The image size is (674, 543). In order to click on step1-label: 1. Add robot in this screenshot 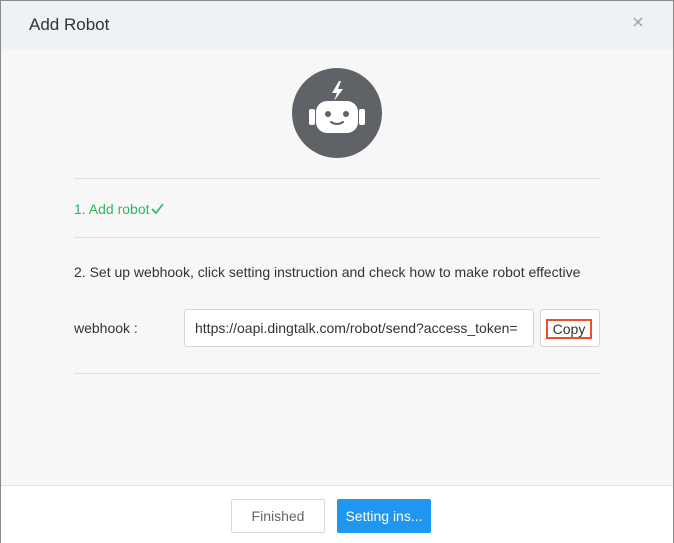, I will do `click(112, 209)`.